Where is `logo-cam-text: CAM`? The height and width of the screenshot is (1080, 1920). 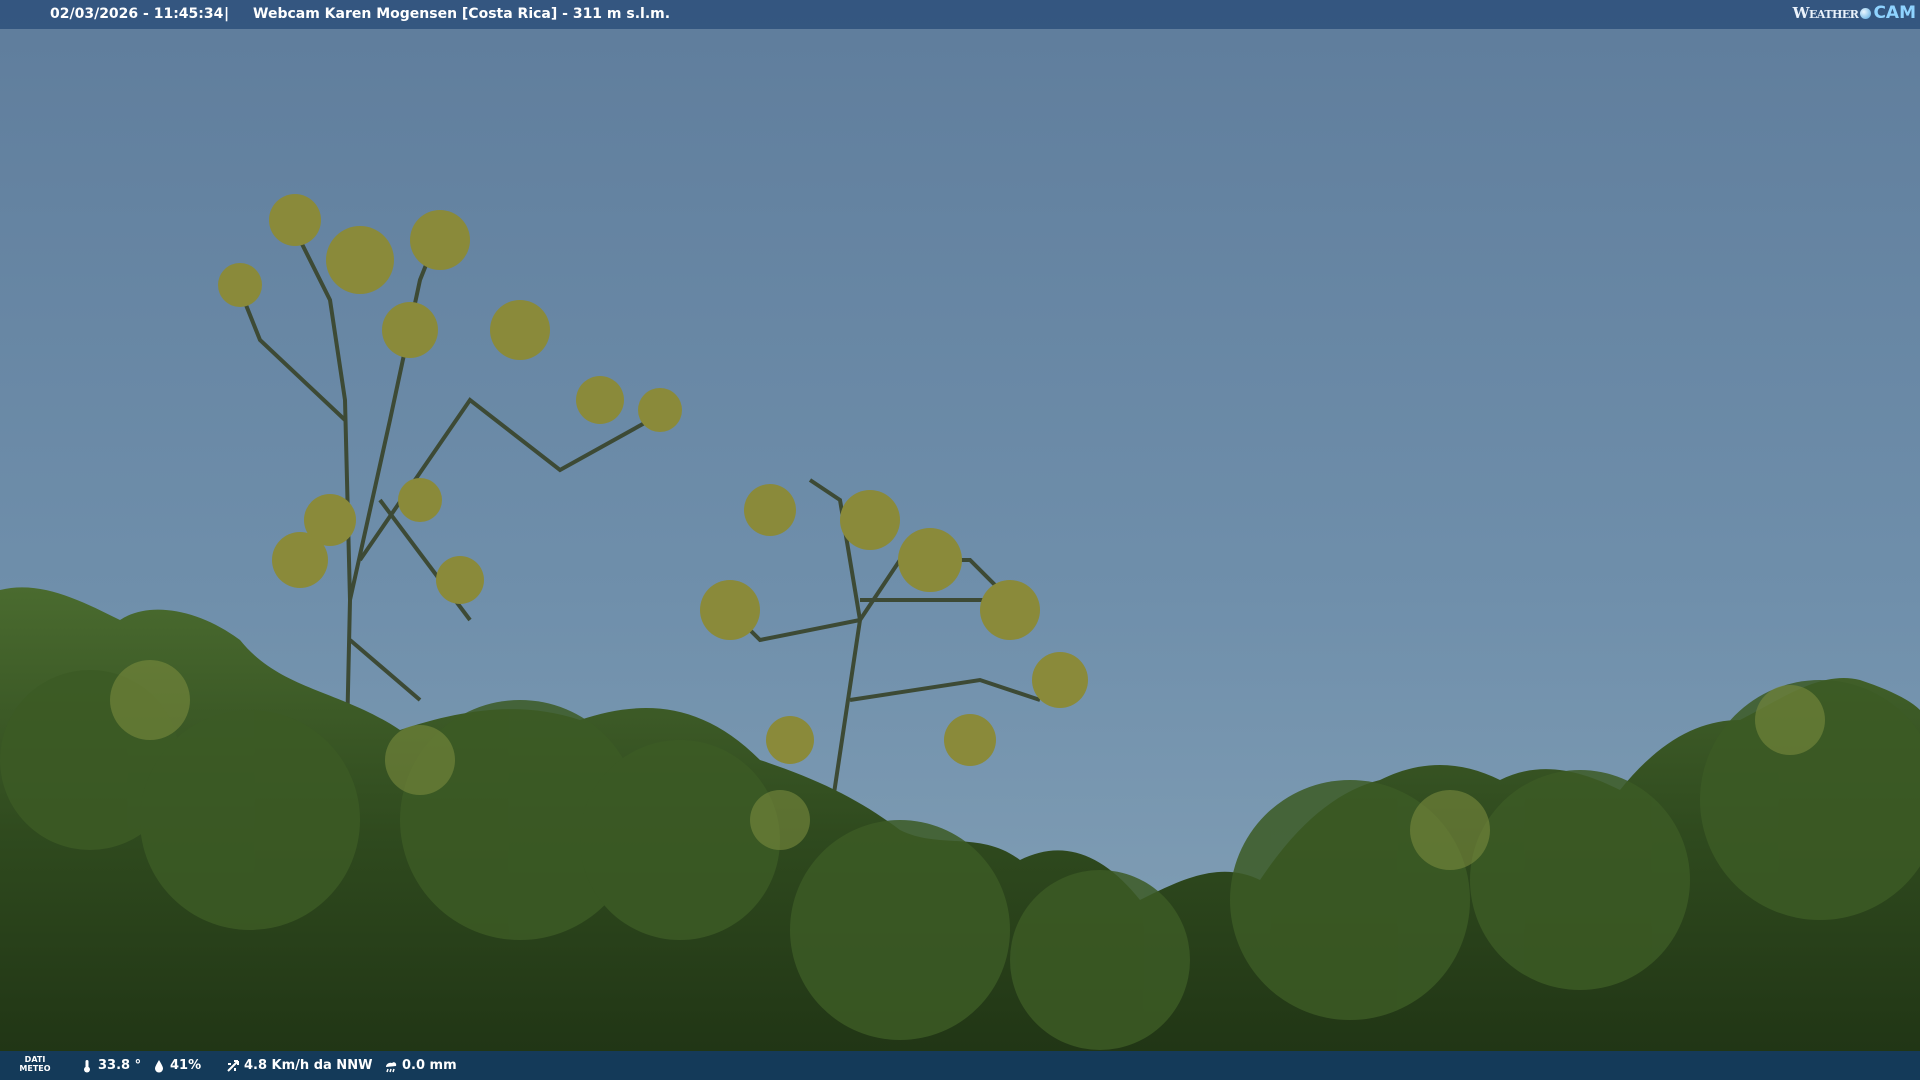
logo-cam-text: CAM is located at coordinates (1894, 13).